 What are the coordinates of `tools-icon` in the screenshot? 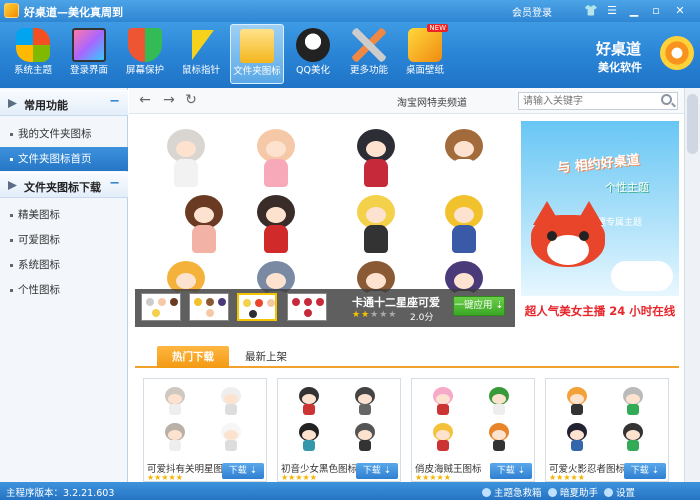 It's located at (369, 45).